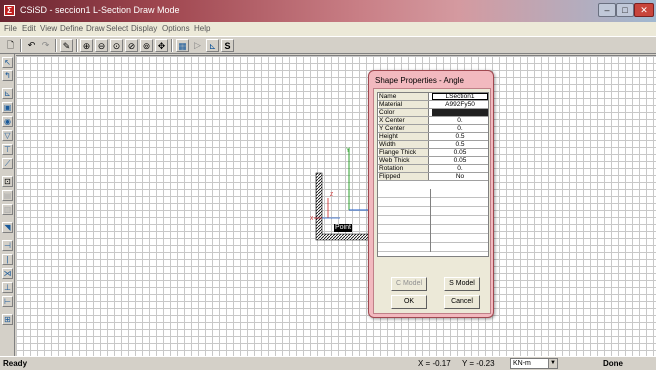 This screenshot has width=656, height=370. Describe the element at coordinates (197, 45) in the screenshot. I see `reshape-icon: ▷` at that location.